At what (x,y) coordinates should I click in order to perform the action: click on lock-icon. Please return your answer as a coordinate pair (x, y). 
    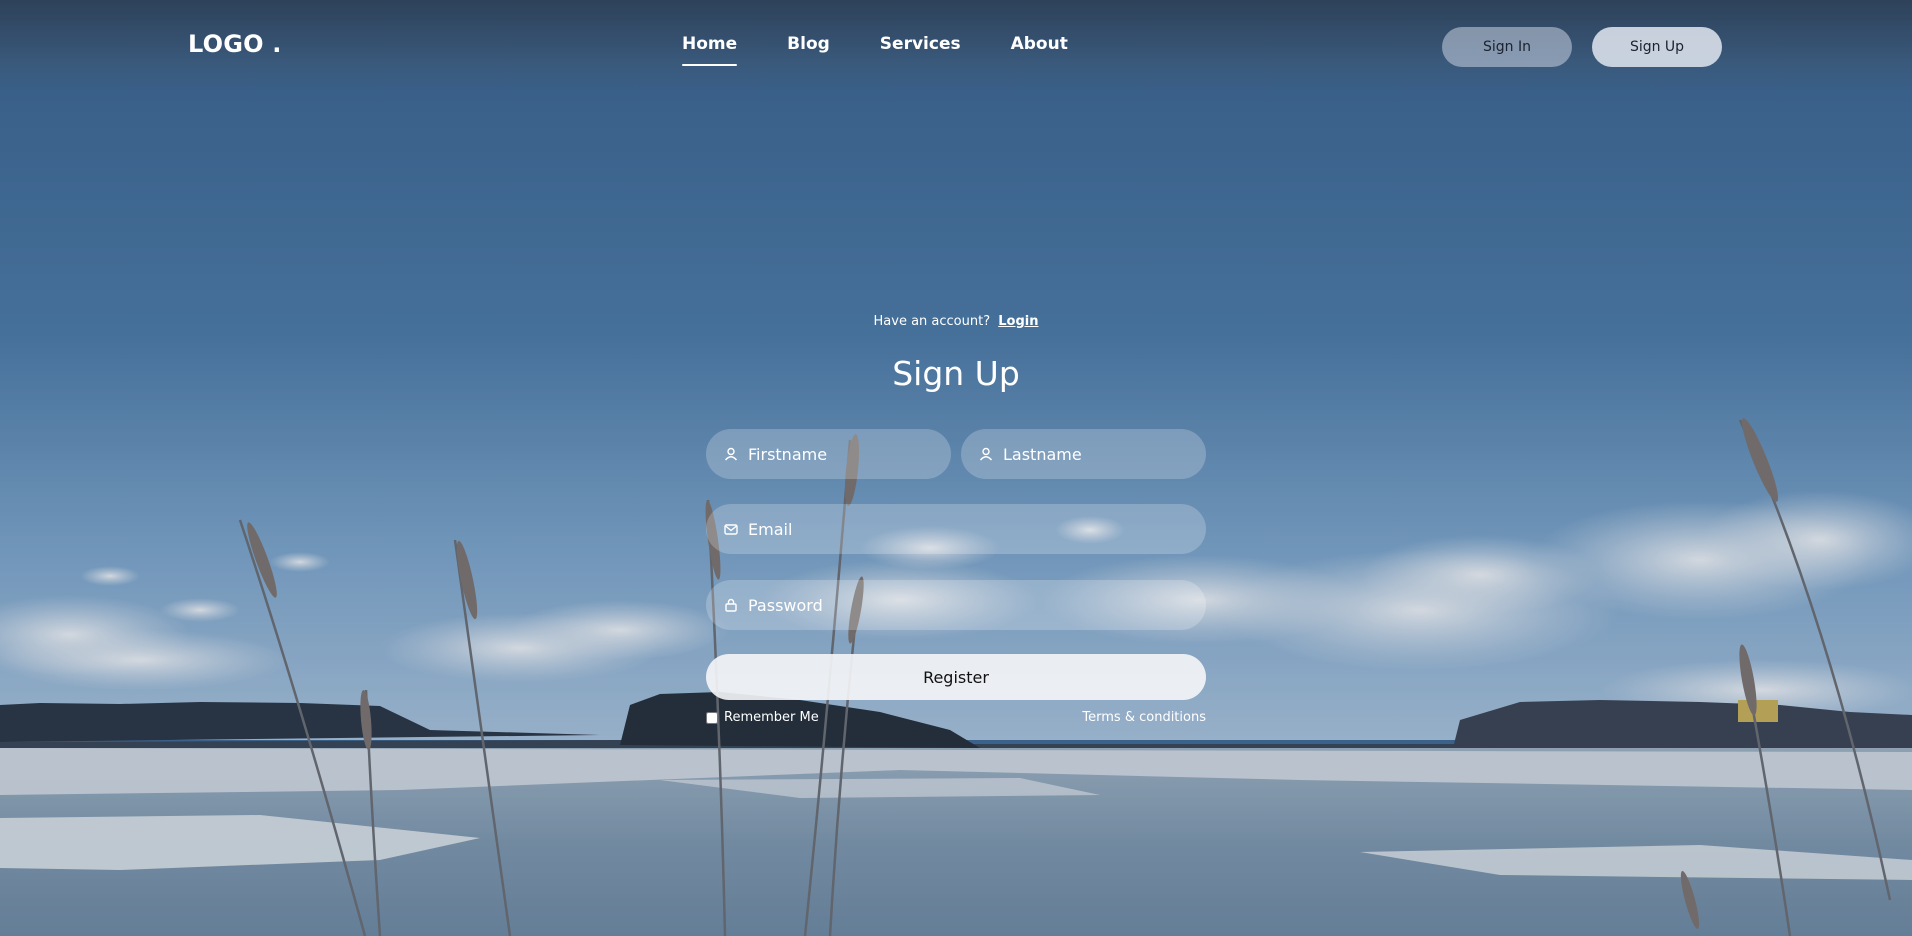
    Looking at the image, I should click on (731, 605).